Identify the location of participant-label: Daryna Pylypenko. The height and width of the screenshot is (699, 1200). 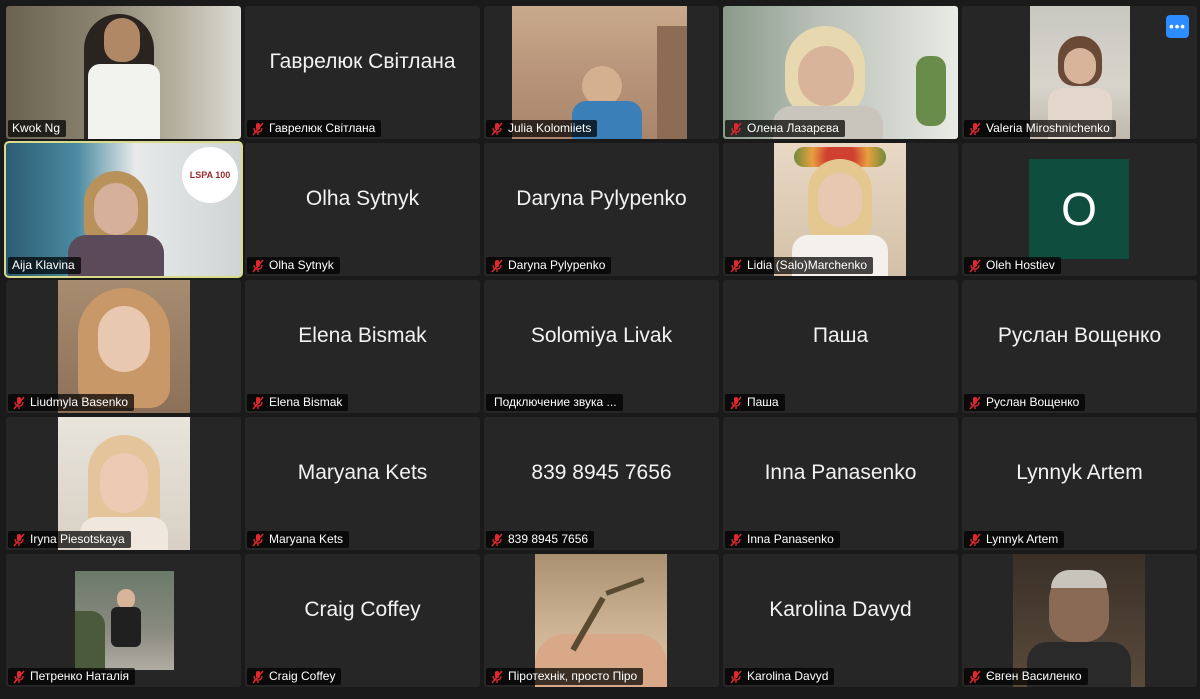
(549, 265).